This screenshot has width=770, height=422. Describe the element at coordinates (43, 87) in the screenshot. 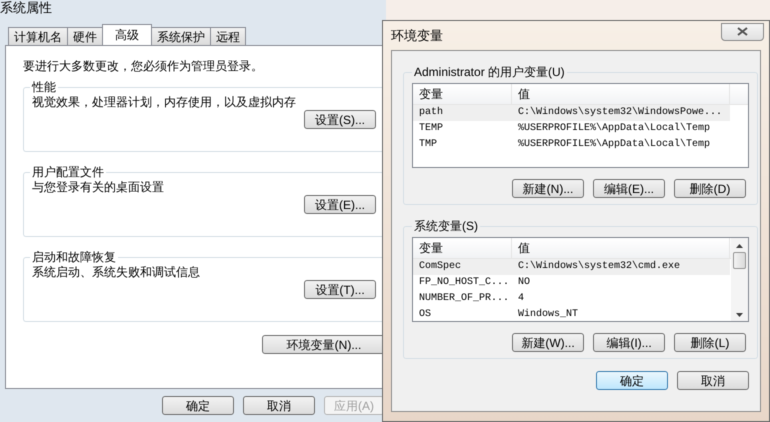

I see `group-title: 性能` at that location.